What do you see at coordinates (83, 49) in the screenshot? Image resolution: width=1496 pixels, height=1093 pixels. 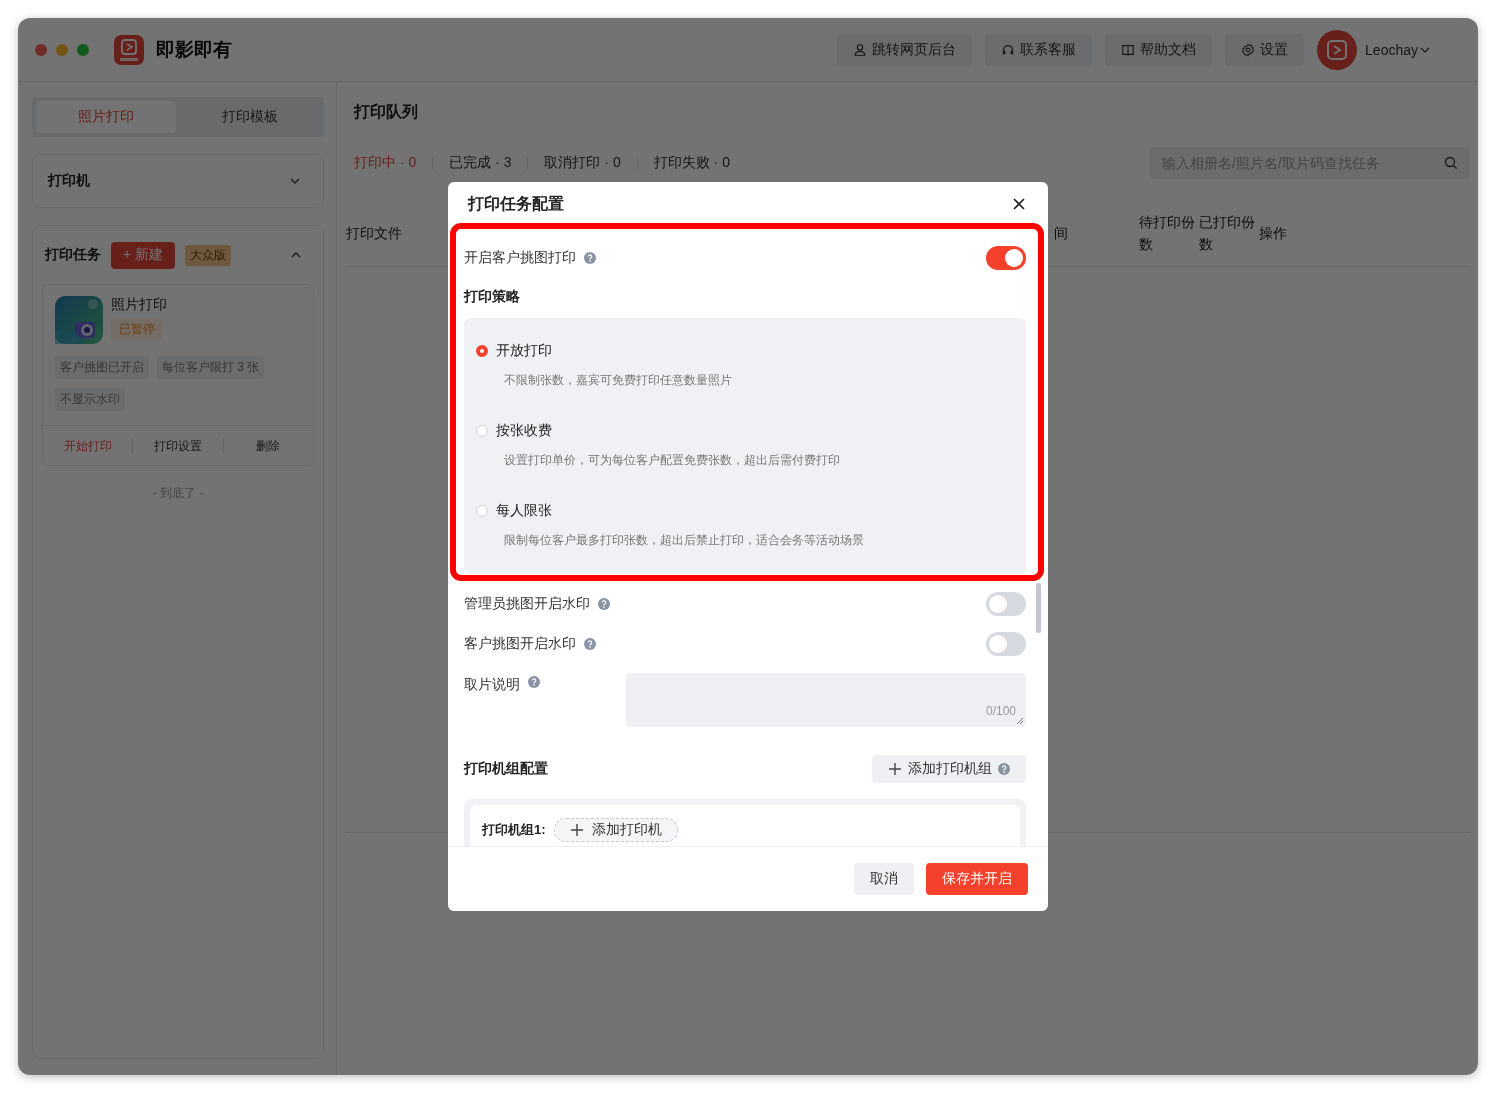 I see `zoom-button` at bounding box center [83, 49].